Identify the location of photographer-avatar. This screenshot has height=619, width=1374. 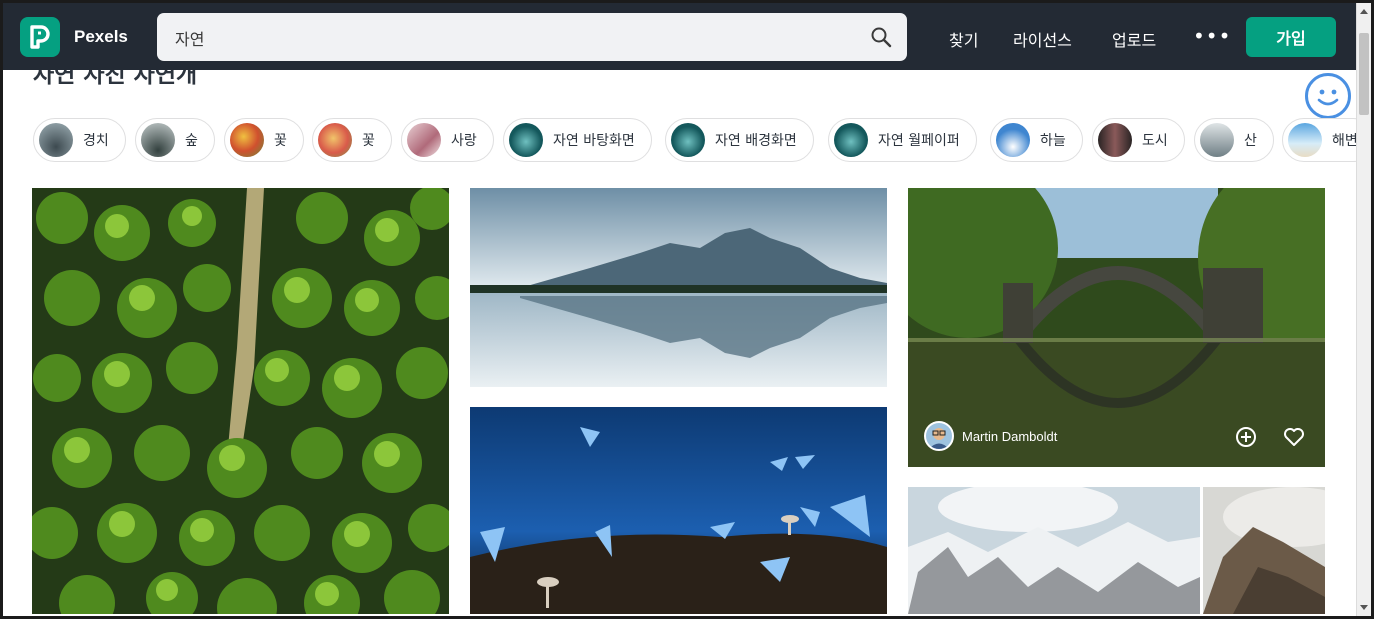
(939, 436).